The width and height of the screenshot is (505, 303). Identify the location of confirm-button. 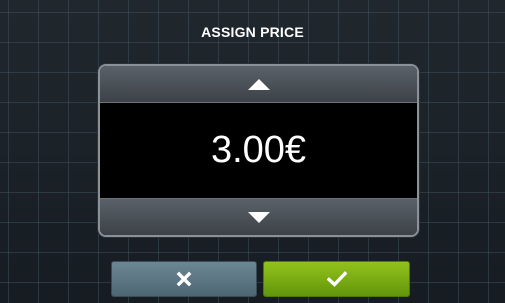
(336, 279).